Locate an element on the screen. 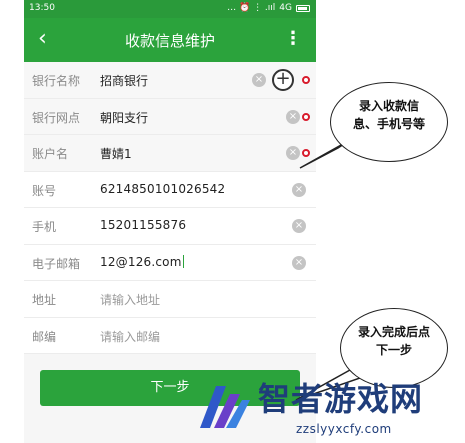 This screenshot has width=465, height=443. email-value: 12@126.com is located at coordinates (141, 261).